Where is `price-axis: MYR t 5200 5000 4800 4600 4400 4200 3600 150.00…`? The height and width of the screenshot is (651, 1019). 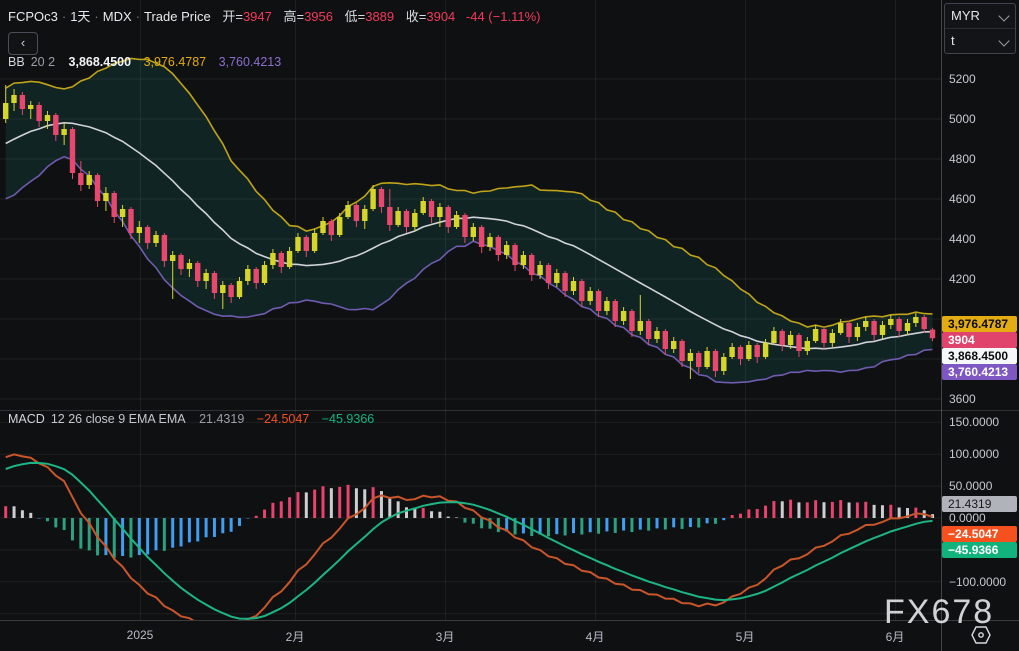 price-axis: MYR t 5200 5000 4800 4600 4400 4200 3600 150.00… is located at coordinates (980, 310).